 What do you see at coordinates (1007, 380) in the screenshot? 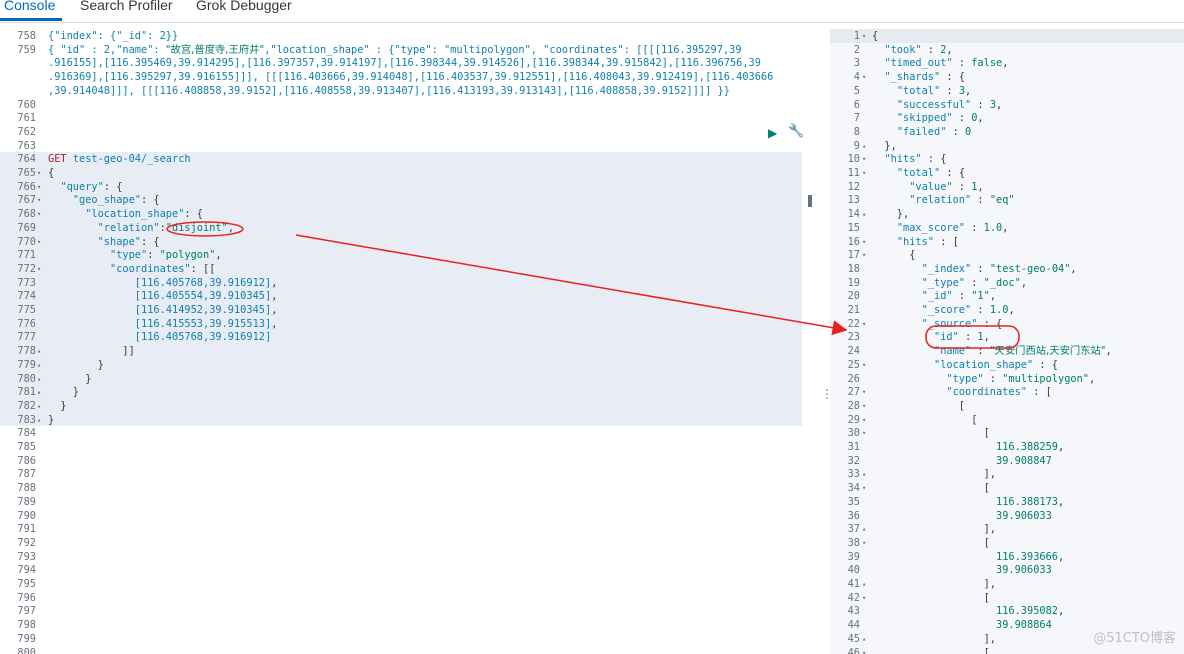
I see `output-line: 26 "type" : "multipolygon",` at bounding box center [1007, 380].